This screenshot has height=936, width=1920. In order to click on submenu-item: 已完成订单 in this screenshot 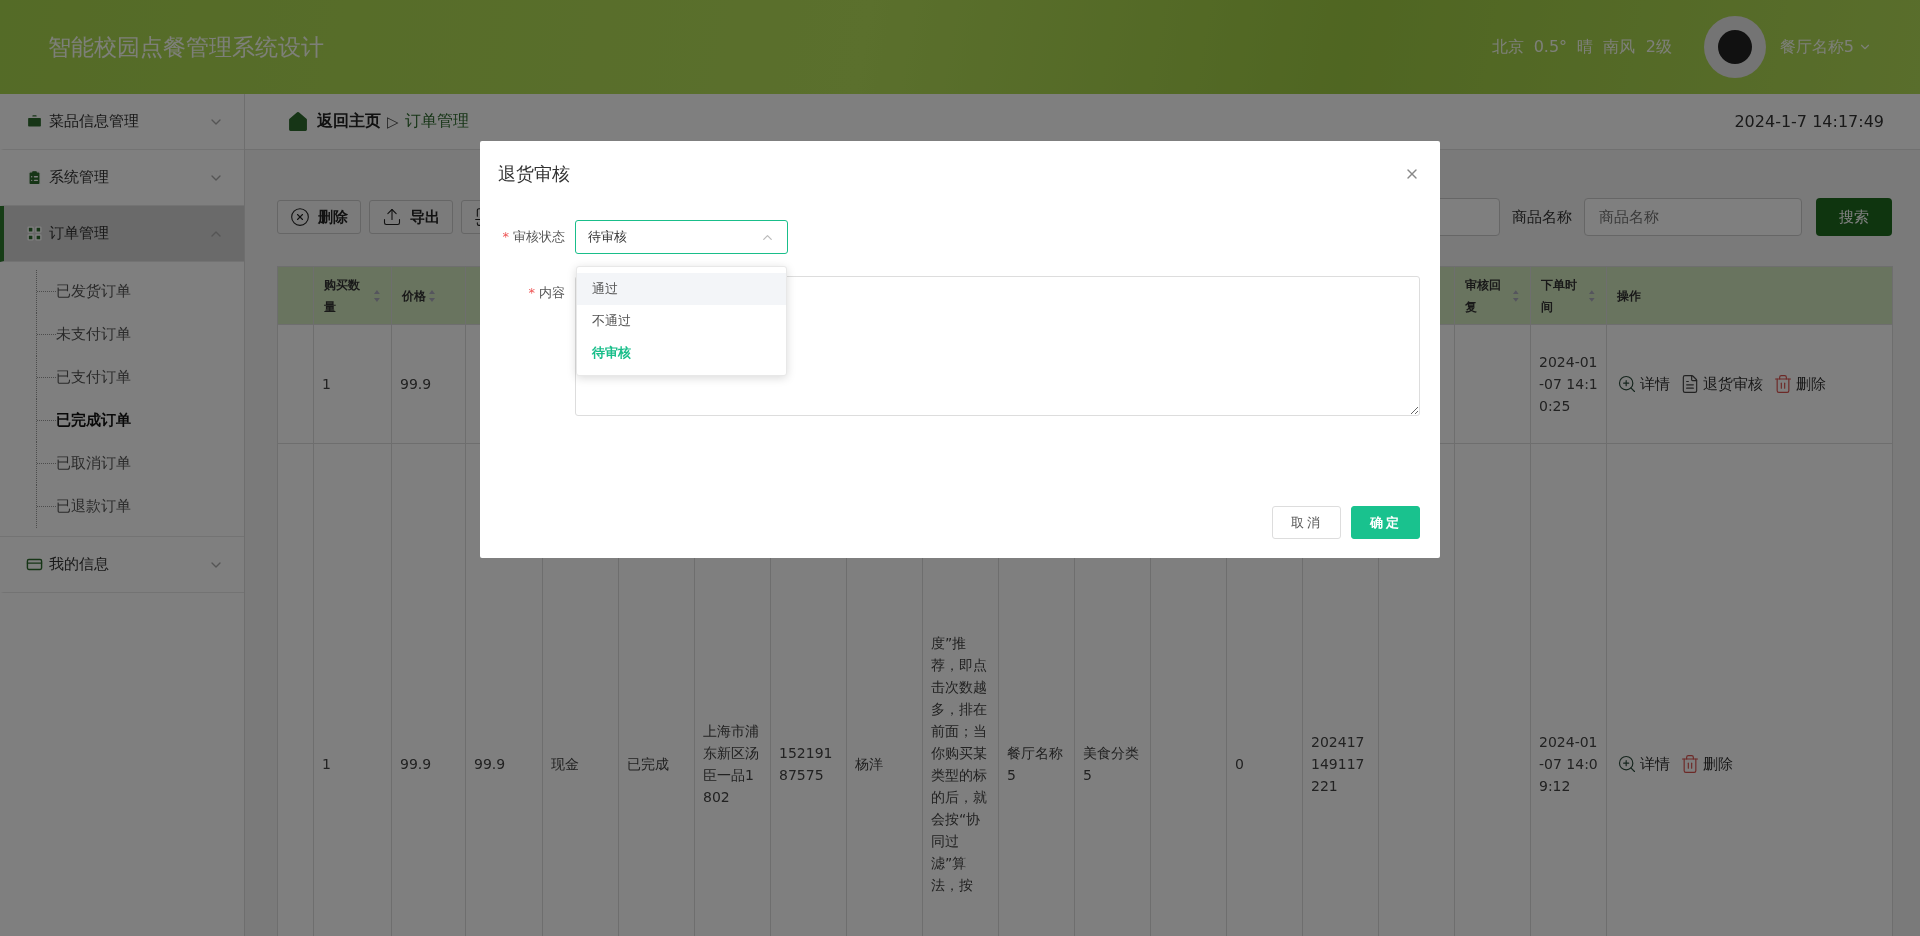, I will do `click(93, 420)`.